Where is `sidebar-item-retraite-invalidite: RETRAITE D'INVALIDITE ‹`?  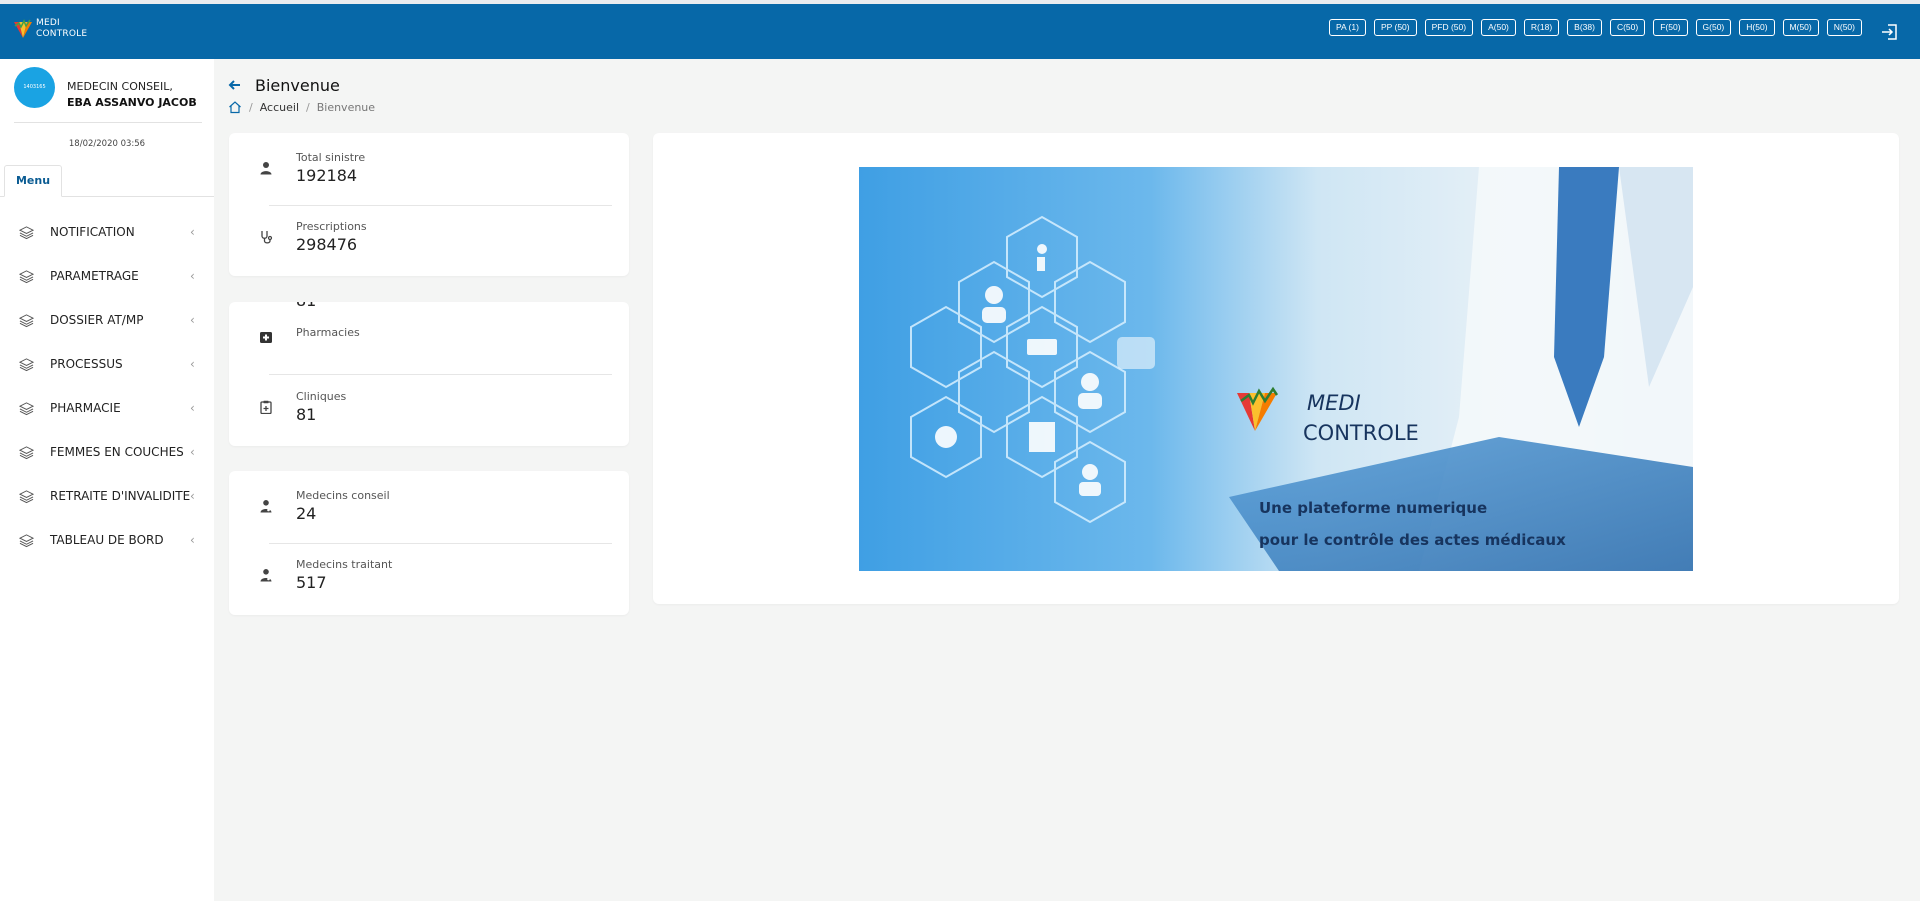 sidebar-item-retraite-invalidite: RETRAITE D'INVALIDITE ‹ is located at coordinates (107, 496).